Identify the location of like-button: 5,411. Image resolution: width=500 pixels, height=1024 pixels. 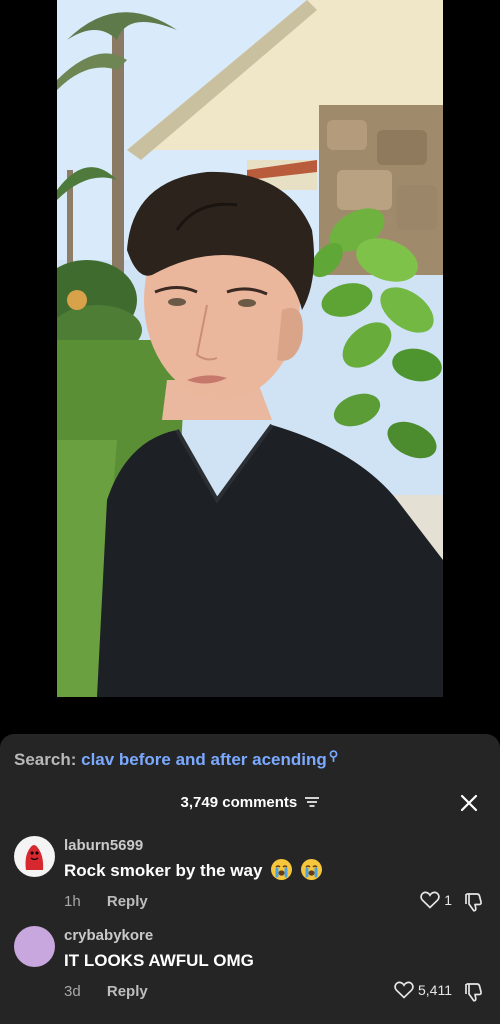
(423, 990).